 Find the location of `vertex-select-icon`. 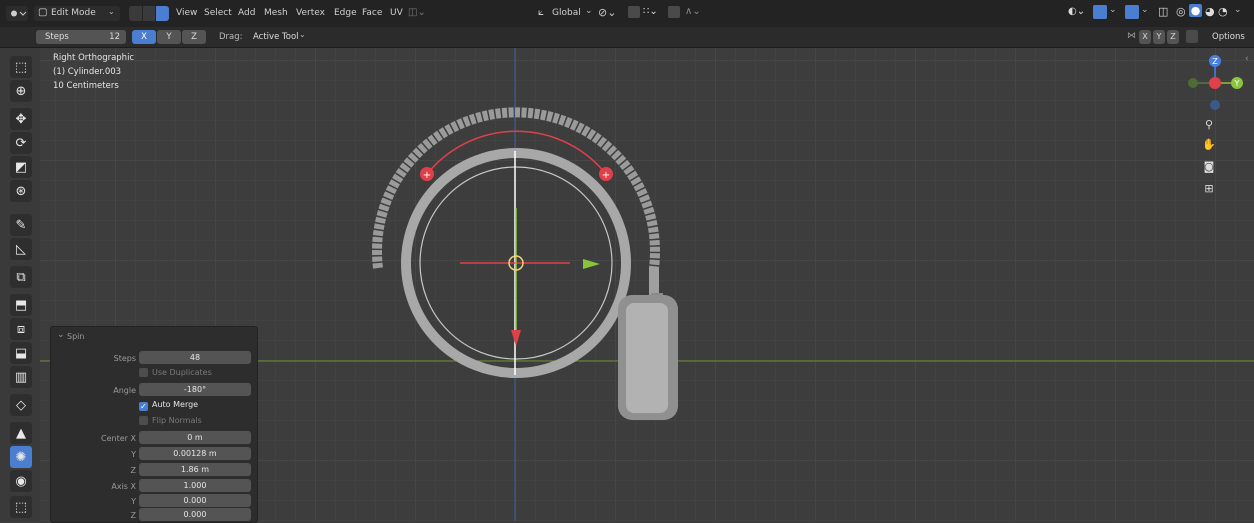

vertex-select-icon is located at coordinates (135, 13).